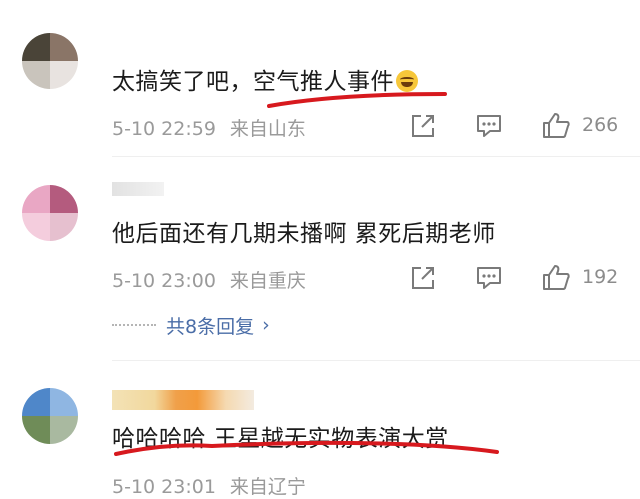  What do you see at coordinates (134, 325) in the screenshot?
I see `reply-dots` at bounding box center [134, 325].